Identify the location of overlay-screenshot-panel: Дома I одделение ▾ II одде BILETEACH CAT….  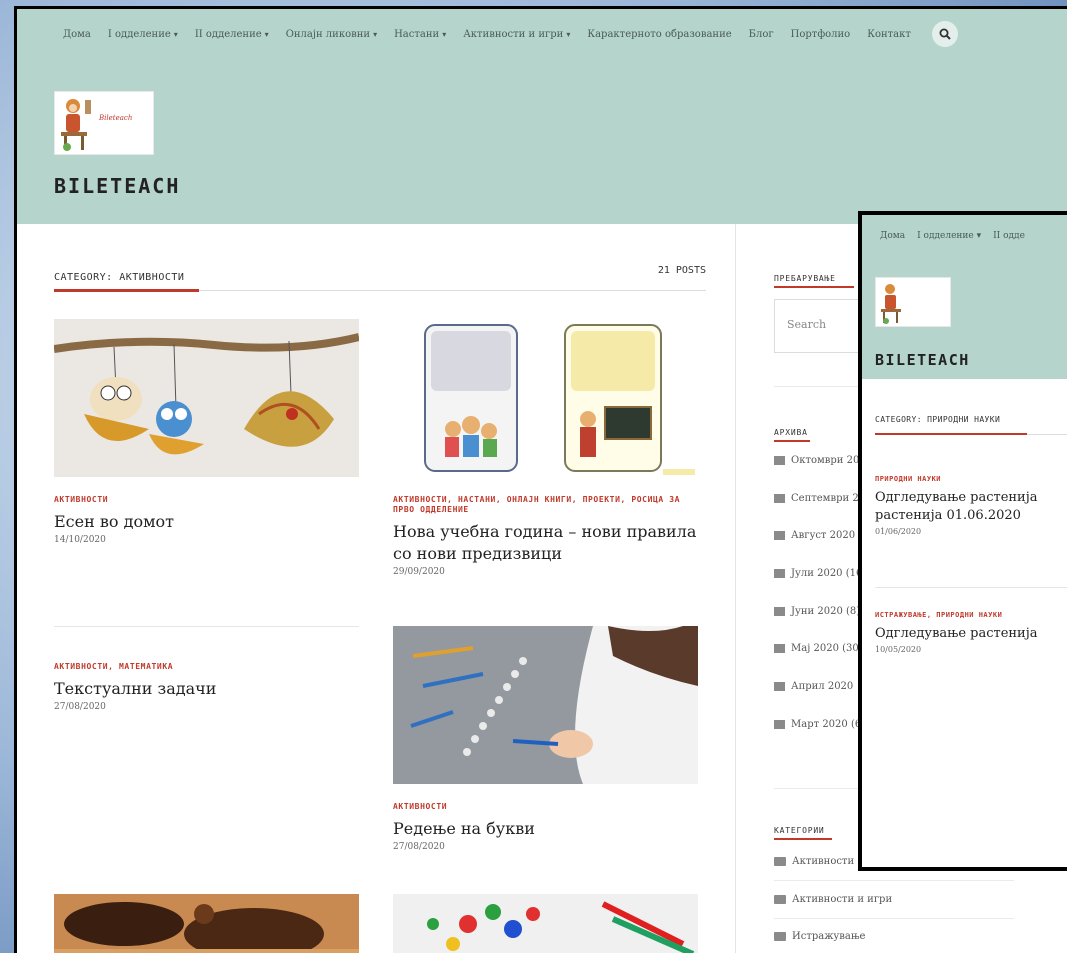
(962, 541).